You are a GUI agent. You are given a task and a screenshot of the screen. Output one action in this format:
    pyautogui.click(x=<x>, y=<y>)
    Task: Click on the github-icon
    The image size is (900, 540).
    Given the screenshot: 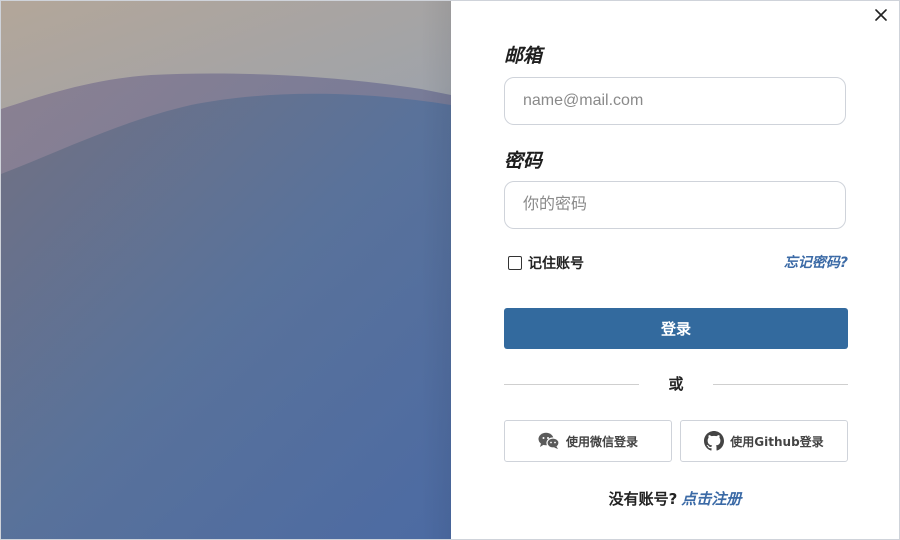 What is the action you would take?
    pyautogui.click(x=714, y=441)
    